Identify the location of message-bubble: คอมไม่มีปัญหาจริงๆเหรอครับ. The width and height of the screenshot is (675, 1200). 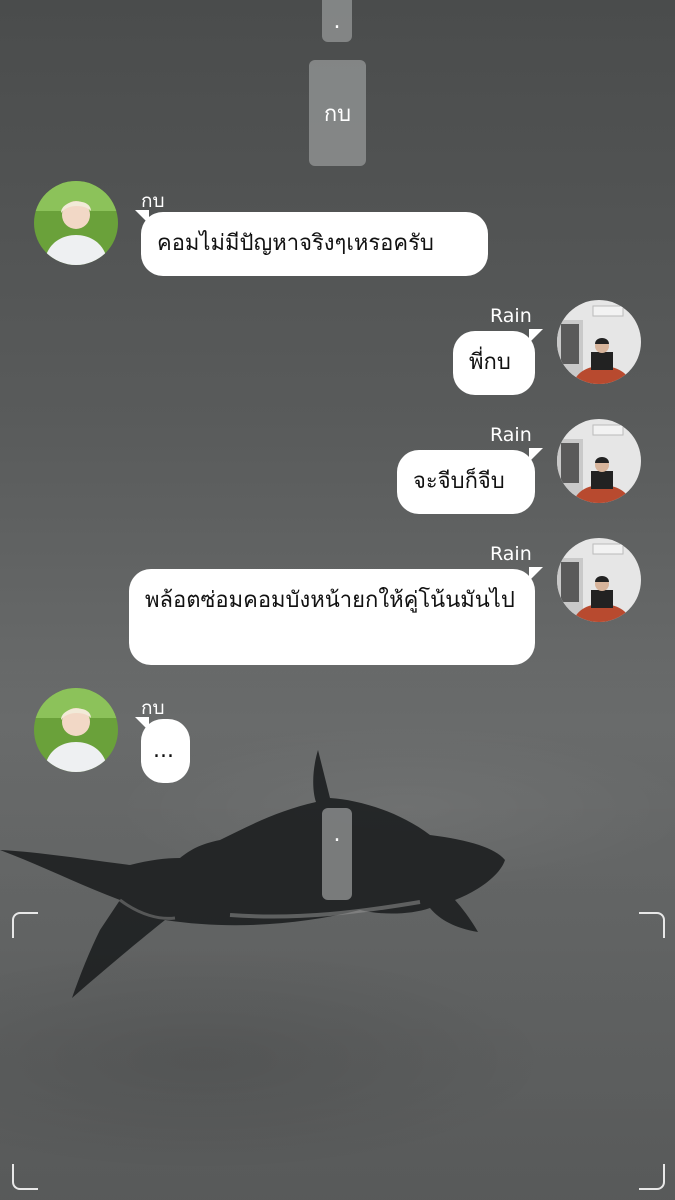
(314, 244).